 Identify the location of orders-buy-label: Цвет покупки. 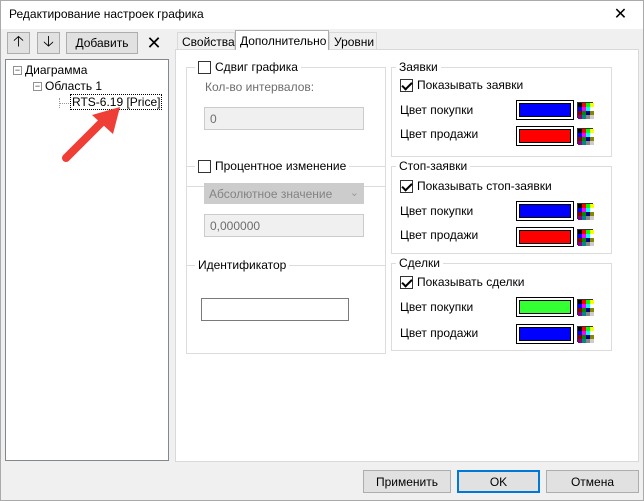
(437, 110).